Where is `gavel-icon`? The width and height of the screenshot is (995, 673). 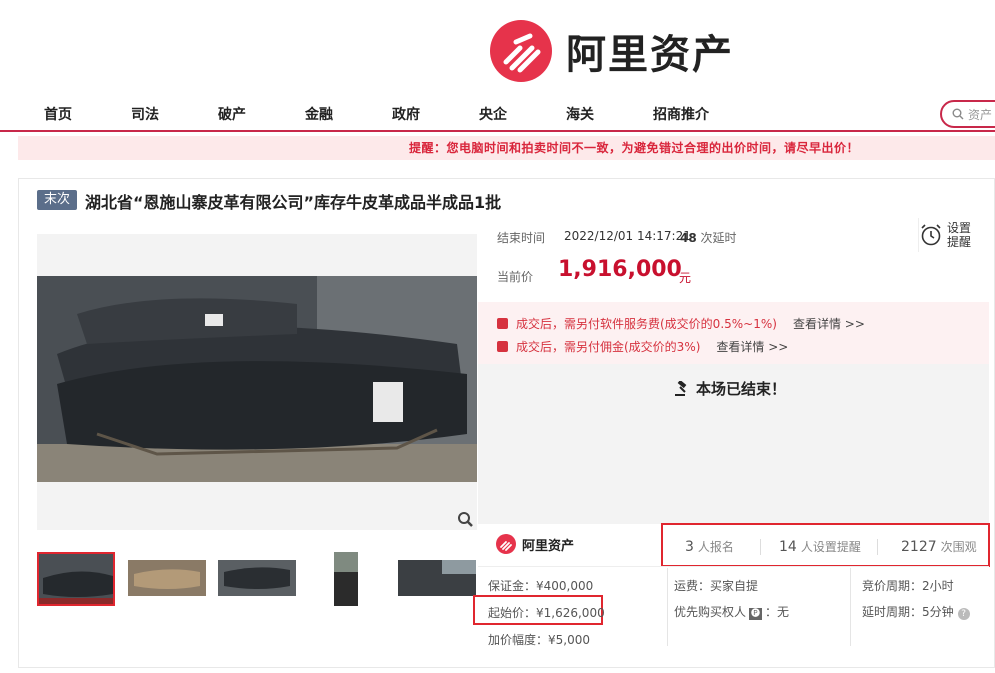
gavel-icon is located at coordinates (681, 388).